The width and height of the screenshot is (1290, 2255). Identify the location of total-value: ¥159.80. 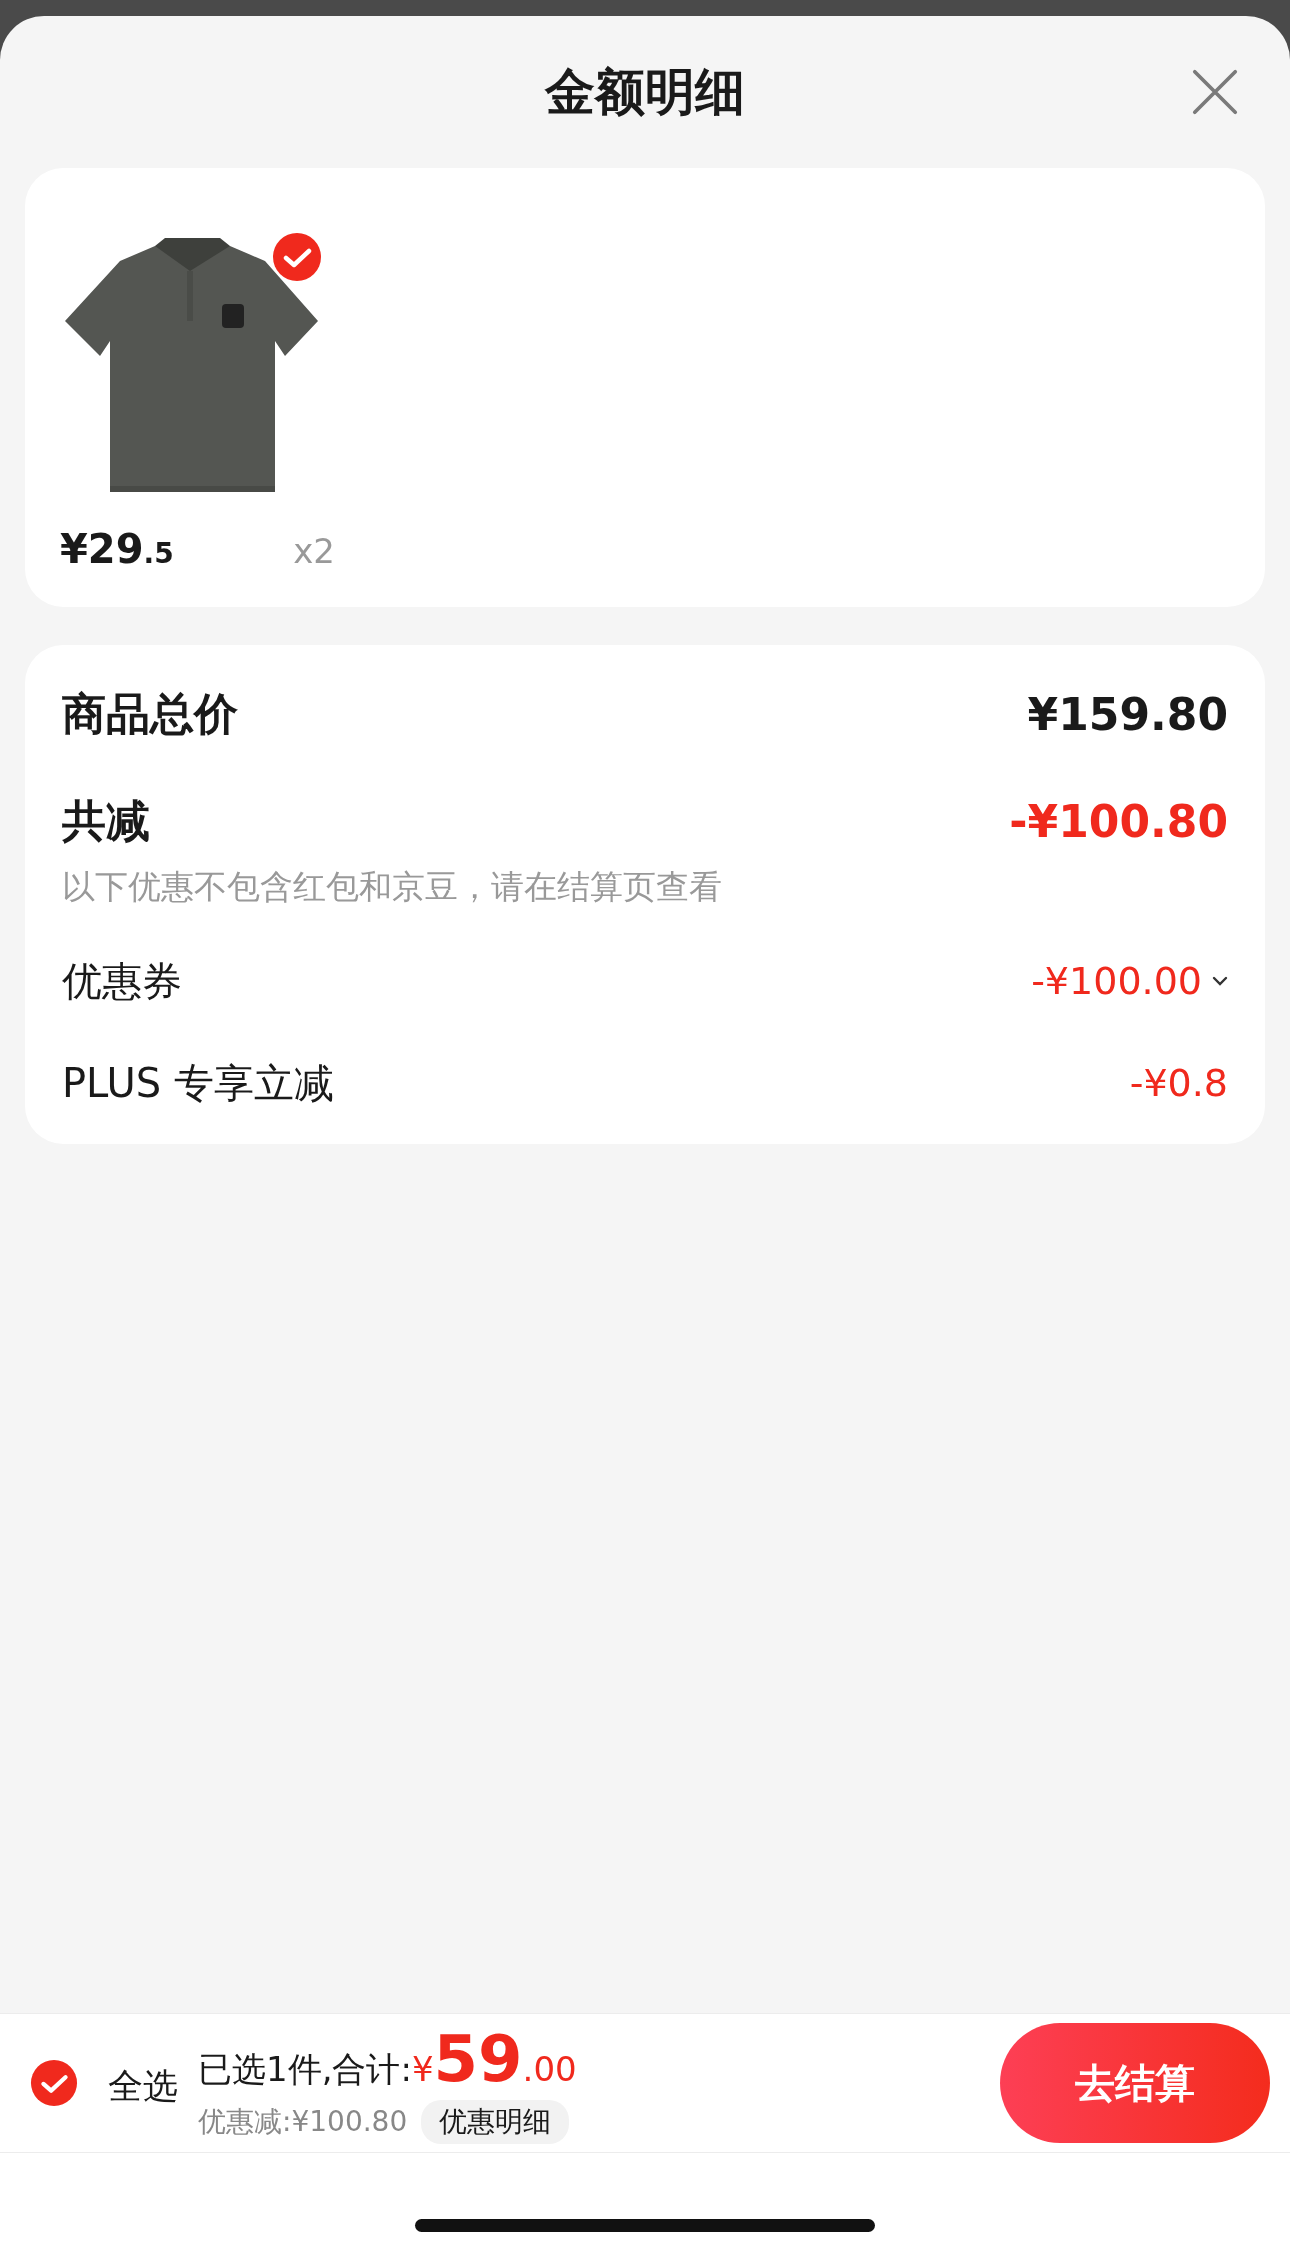
(1127, 714).